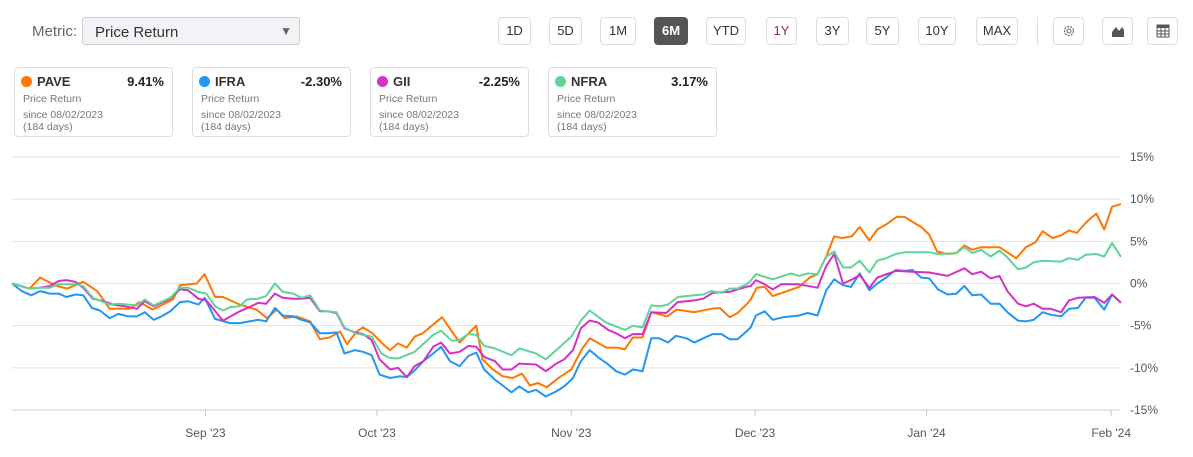  What do you see at coordinates (618, 31) in the screenshot?
I see `range-1m-button: 1M` at bounding box center [618, 31].